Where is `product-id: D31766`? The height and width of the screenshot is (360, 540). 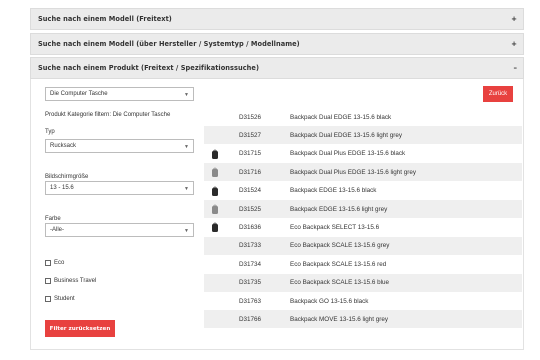 product-id: D31766 is located at coordinates (250, 319).